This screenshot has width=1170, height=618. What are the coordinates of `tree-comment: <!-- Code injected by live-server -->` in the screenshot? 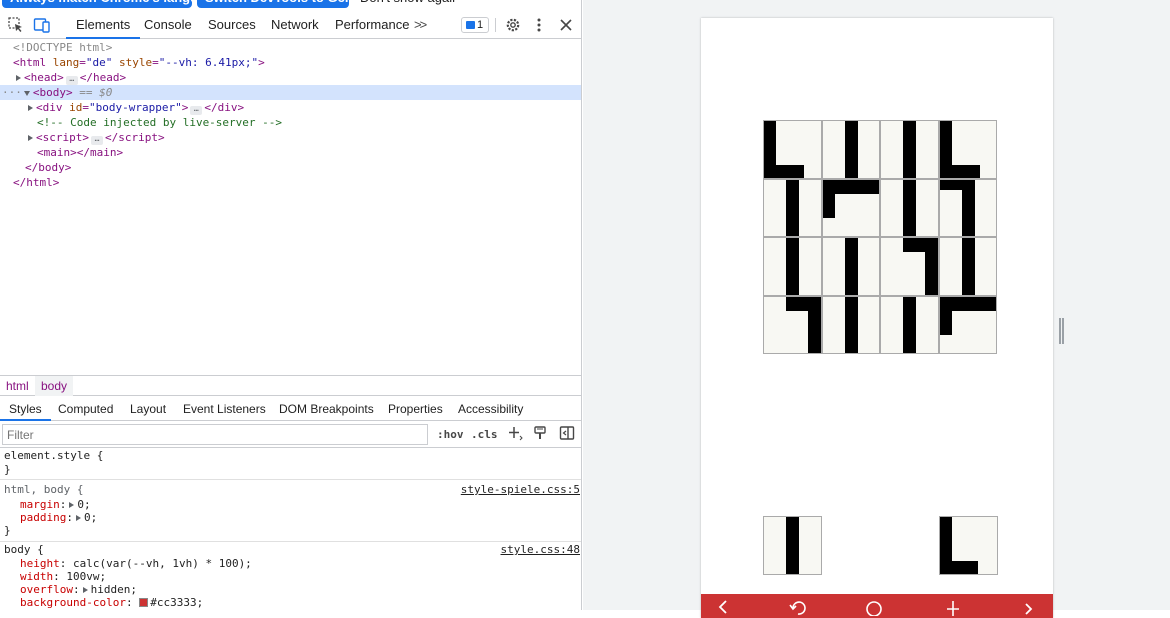 It's located at (290, 122).